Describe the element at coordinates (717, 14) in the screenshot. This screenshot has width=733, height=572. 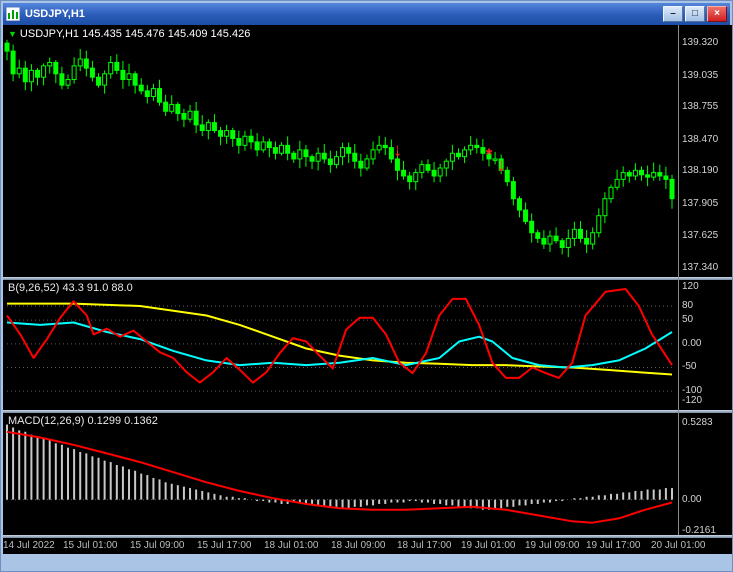
I see `close-button: ×` at that location.